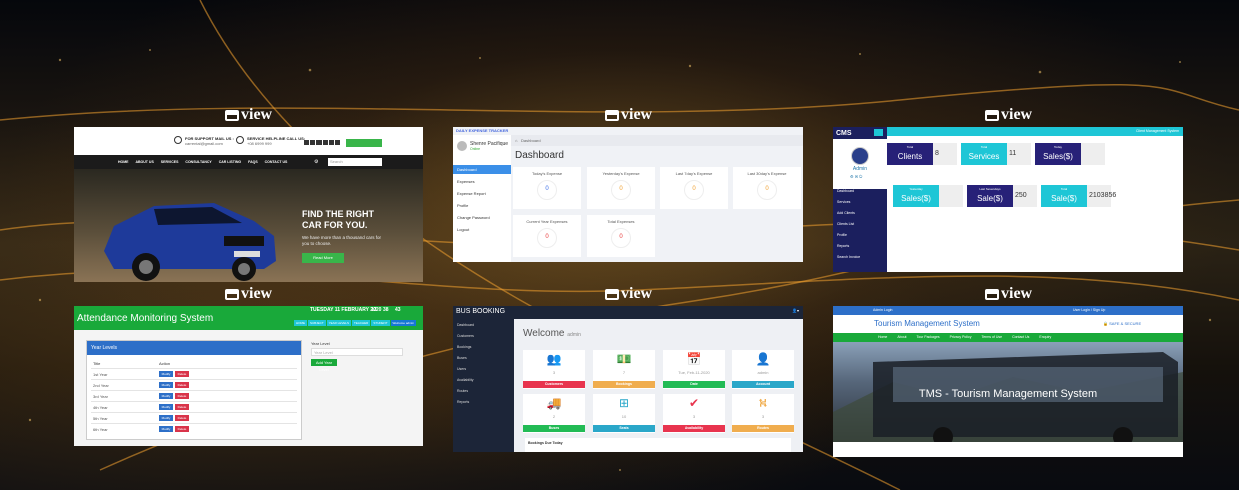  I want to click on bus-stat-tile: 📅 Tue, Feb-11-2020 Date, so click(694, 369).